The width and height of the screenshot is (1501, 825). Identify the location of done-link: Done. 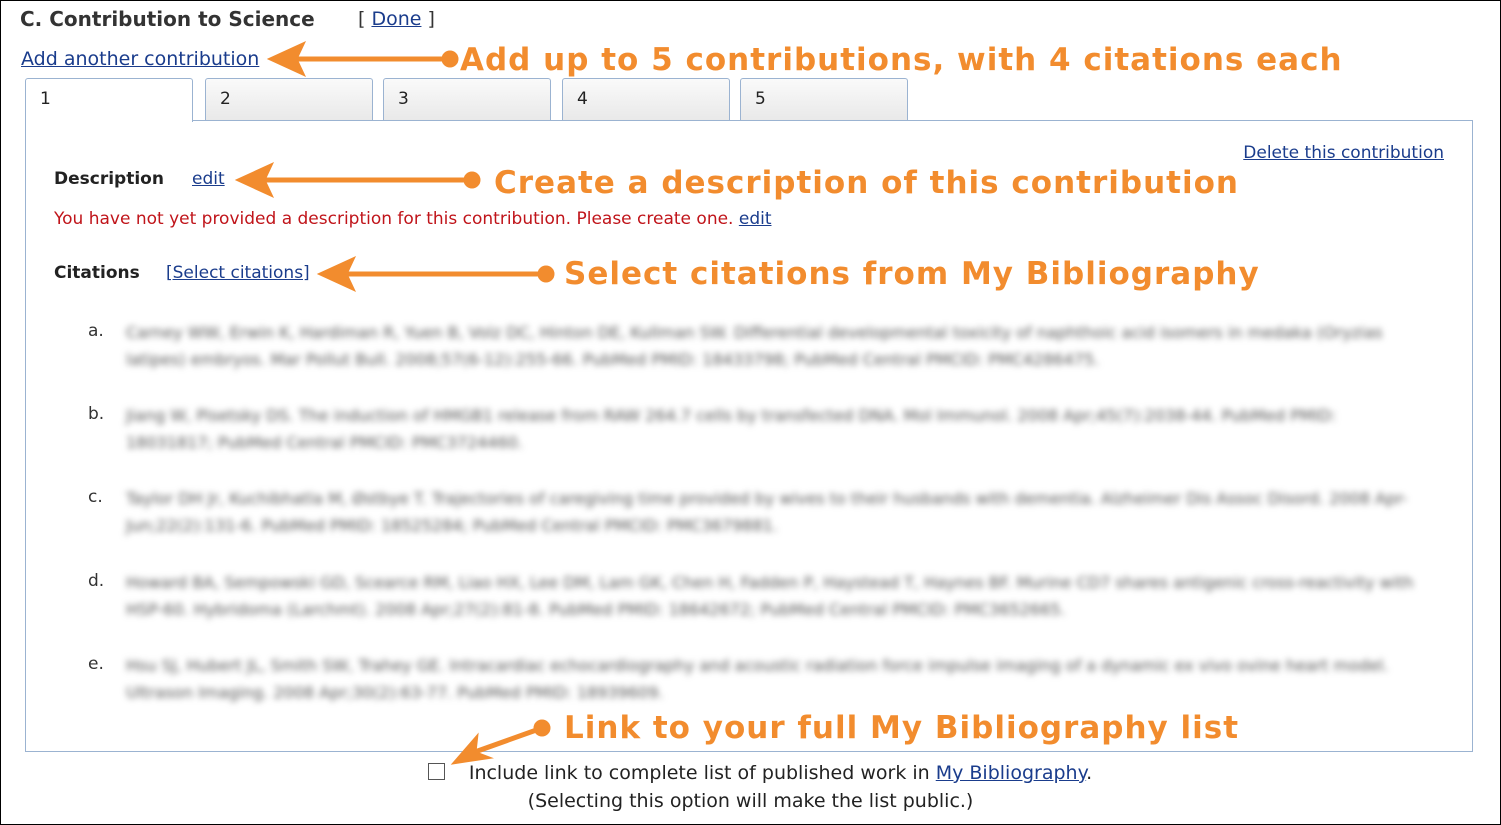
(396, 19).